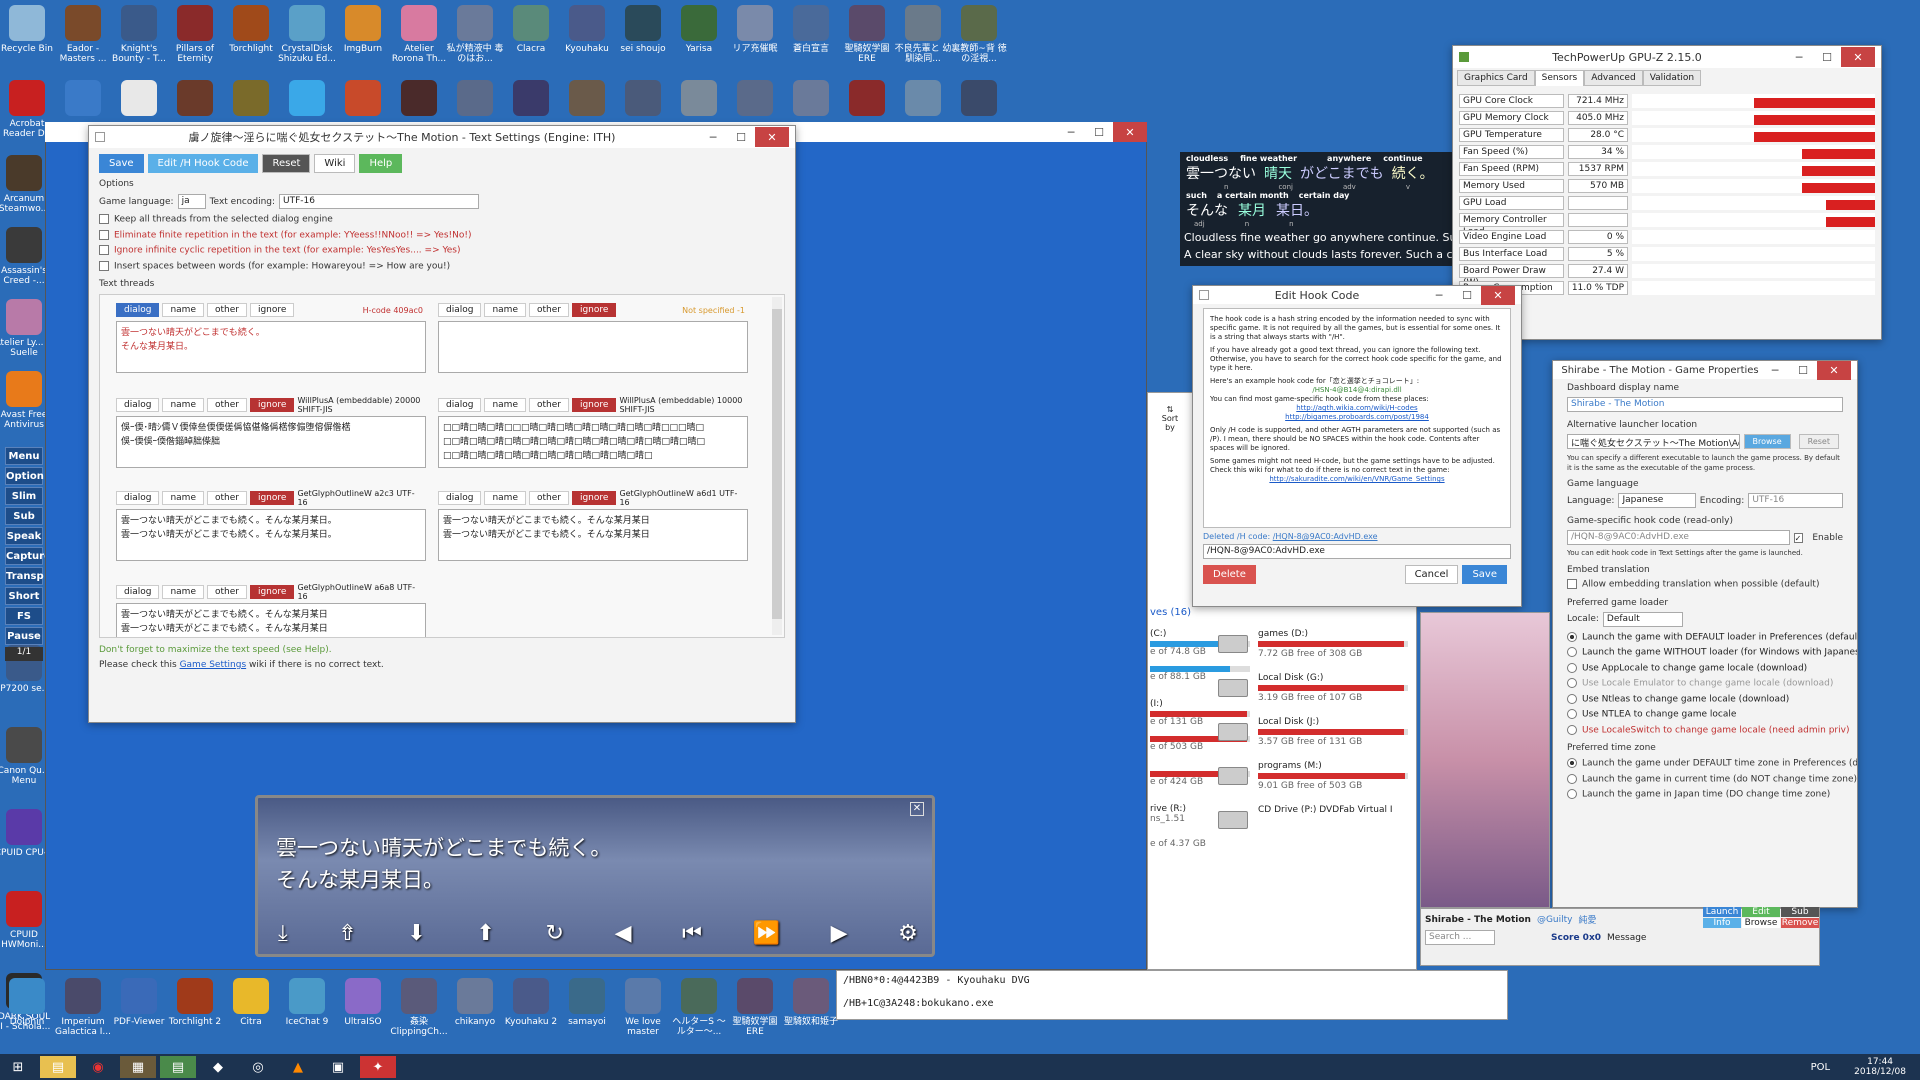  What do you see at coordinates (772, 137) in the screenshot?
I see `close-icon: ✕` at bounding box center [772, 137].